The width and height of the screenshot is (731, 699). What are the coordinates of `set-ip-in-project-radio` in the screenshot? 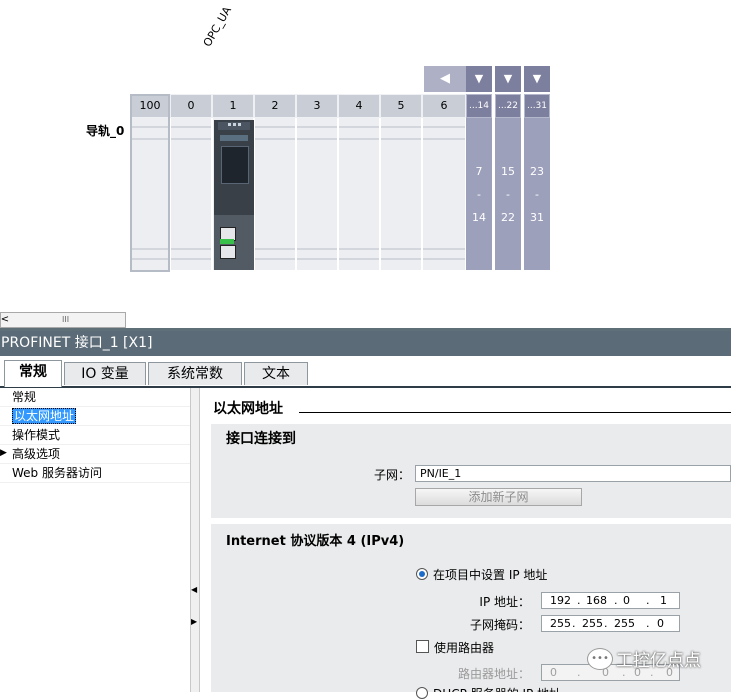 It's located at (422, 574).